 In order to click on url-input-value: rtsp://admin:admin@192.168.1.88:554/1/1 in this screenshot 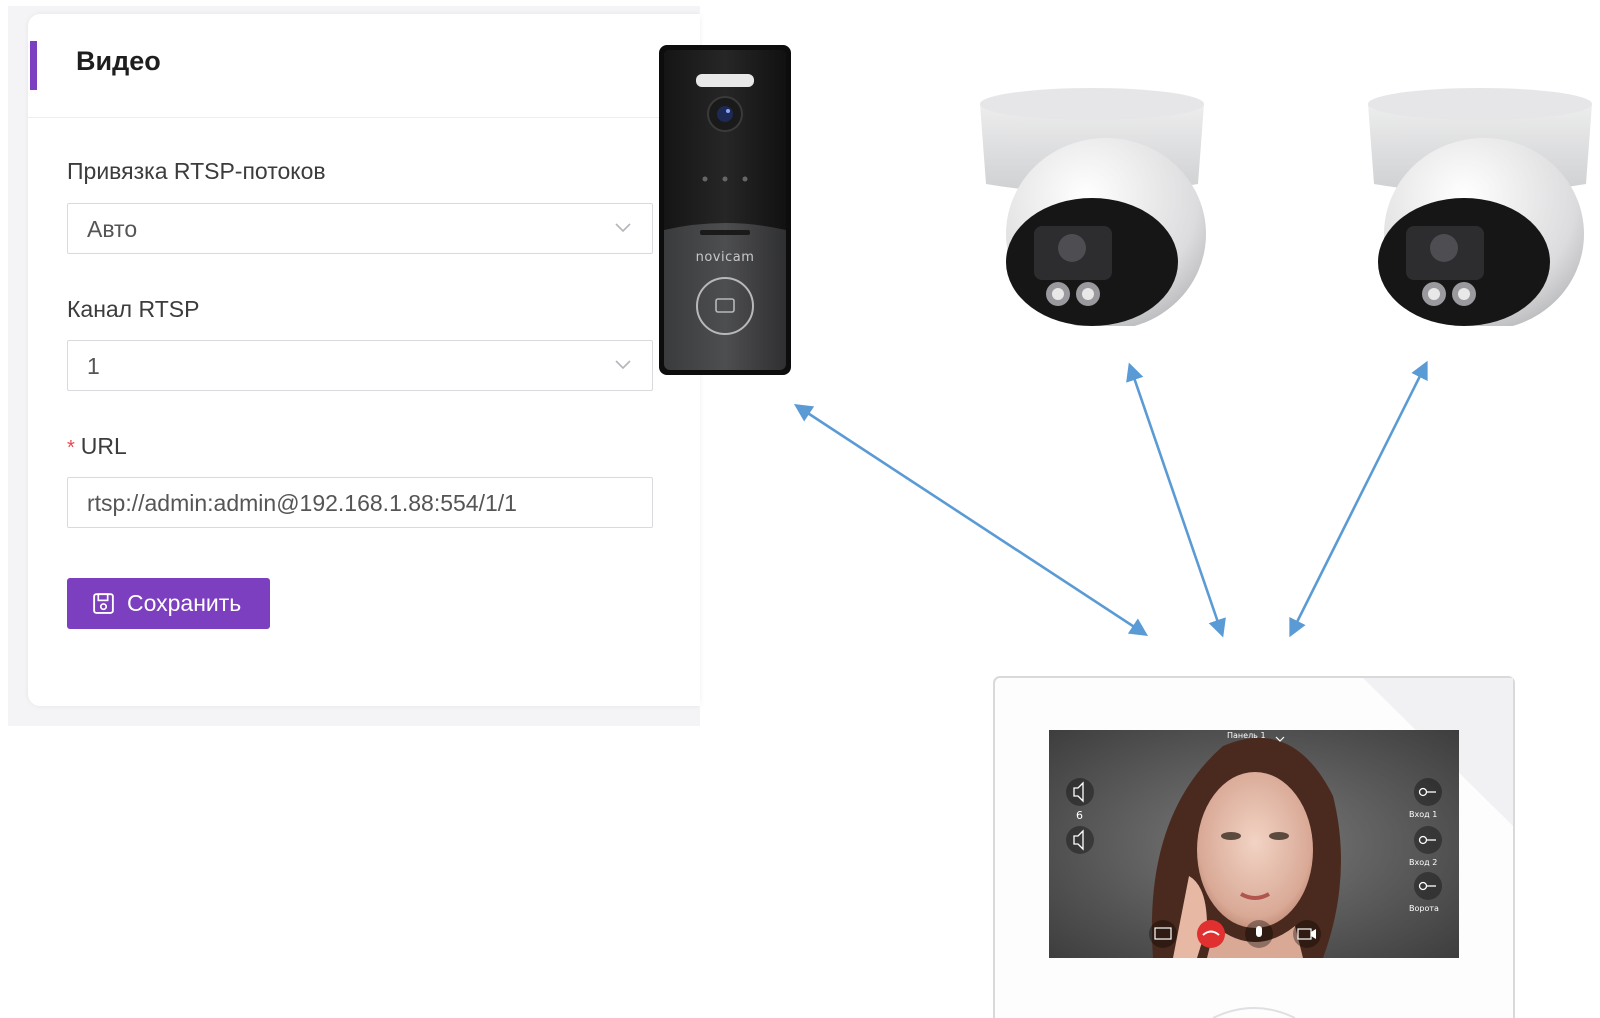, I will do `click(302, 503)`.